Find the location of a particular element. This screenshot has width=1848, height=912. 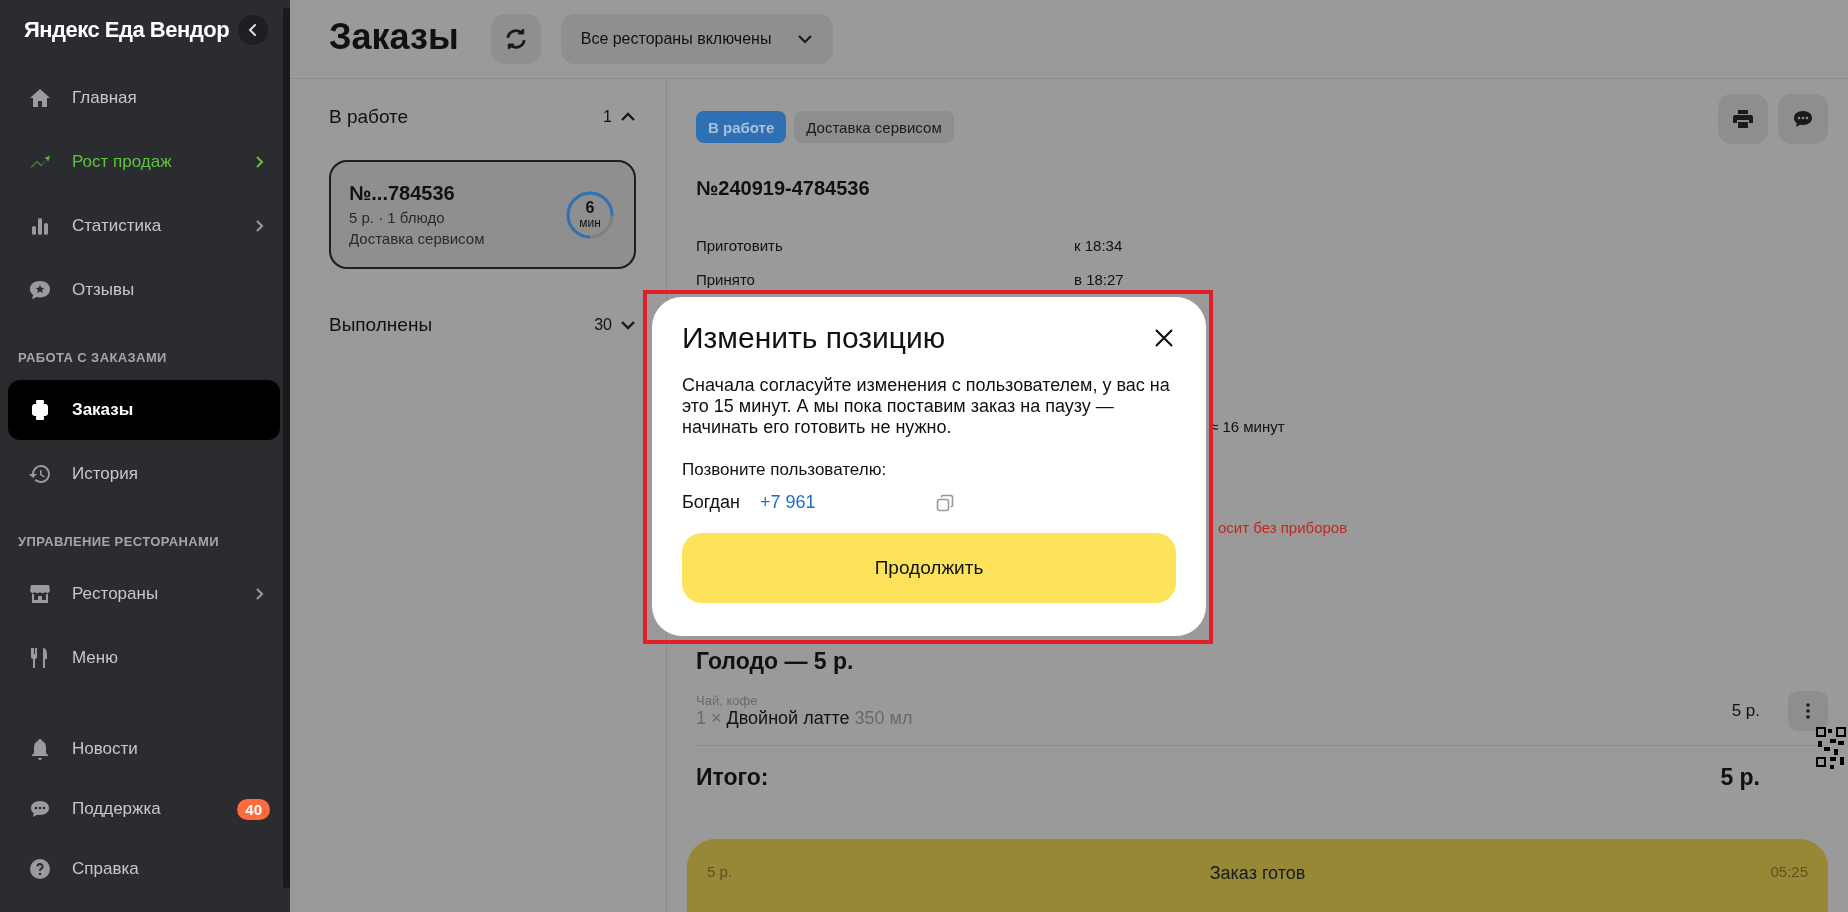

logo: Яндекс Еда Вендор is located at coordinates (127, 30).